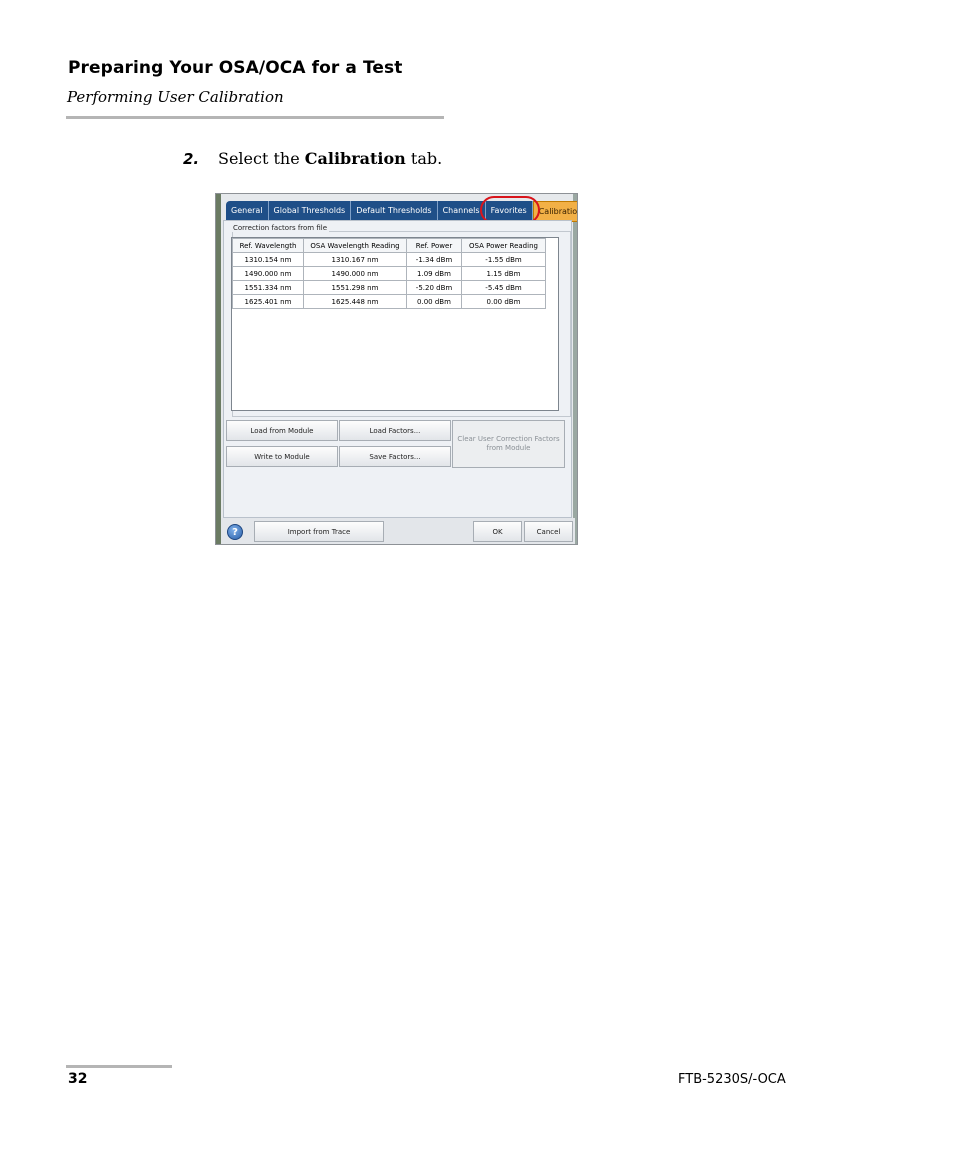 The height and width of the screenshot is (1159, 954). I want to click on column-header: Ref. Power, so click(434, 245).